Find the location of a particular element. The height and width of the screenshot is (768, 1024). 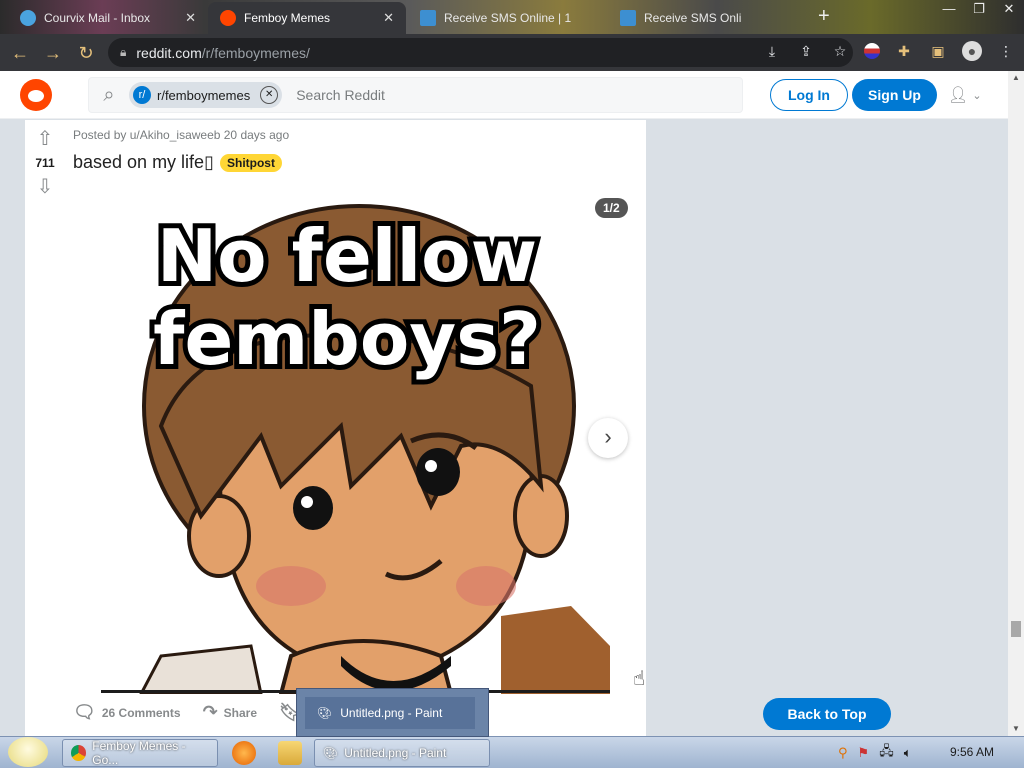

url-host: reddit.com is located at coordinates (169, 52).